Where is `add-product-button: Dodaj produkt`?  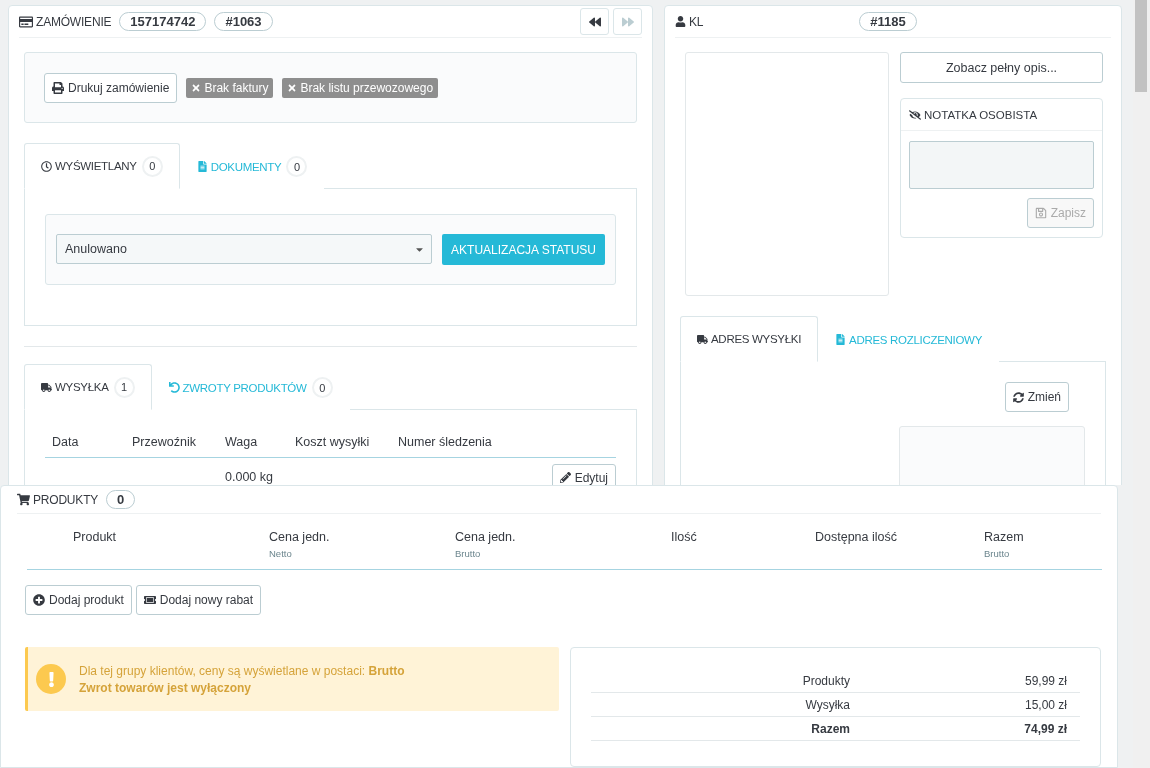
add-product-button: Dodaj produkt is located at coordinates (78, 600).